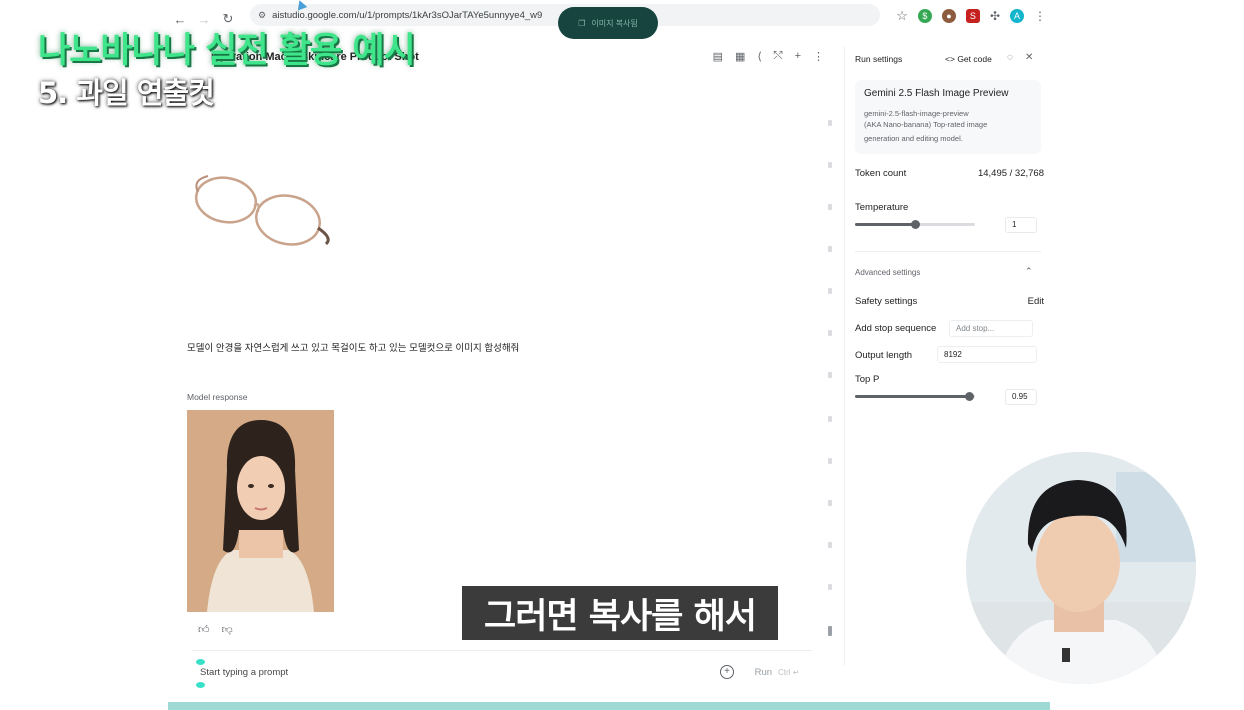 The height and width of the screenshot is (710, 1244). What do you see at coordinates (867, 379) in the screenshot?
I see `top-p-label: Top P` at bounding box center [867, 379].